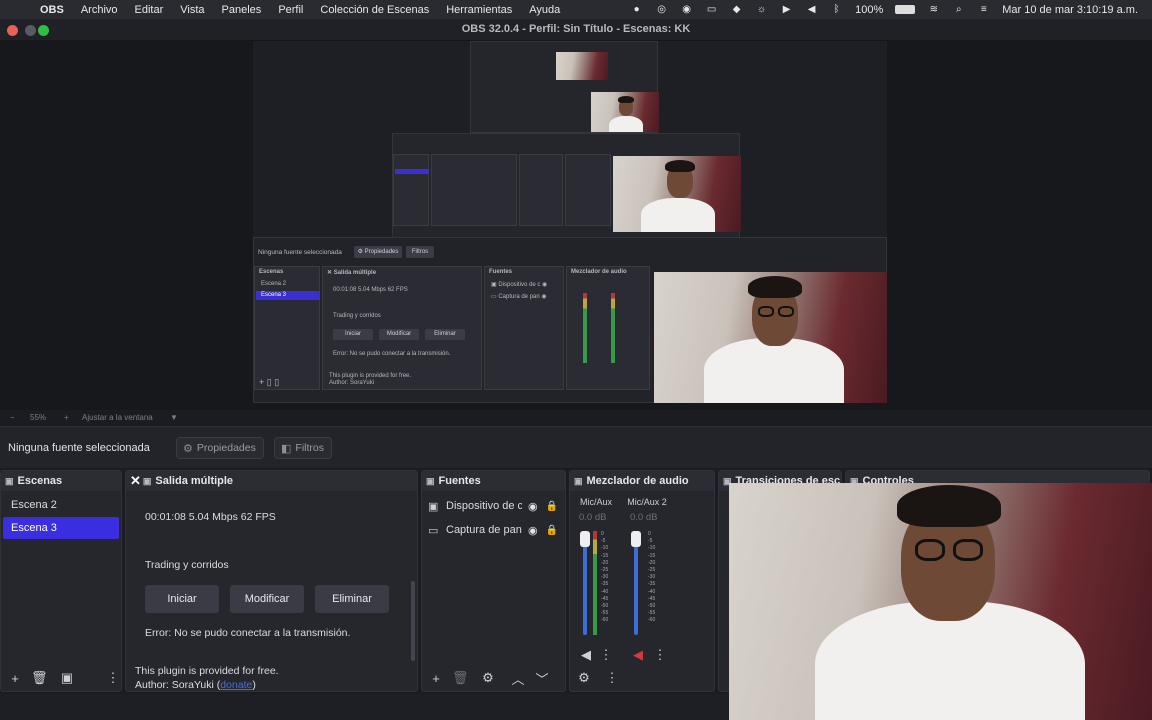 The image size is (1152, 720). Describe the element at coordinates (12, 417) in the screenshot. I see `zoom-out-icon: −` at that location.